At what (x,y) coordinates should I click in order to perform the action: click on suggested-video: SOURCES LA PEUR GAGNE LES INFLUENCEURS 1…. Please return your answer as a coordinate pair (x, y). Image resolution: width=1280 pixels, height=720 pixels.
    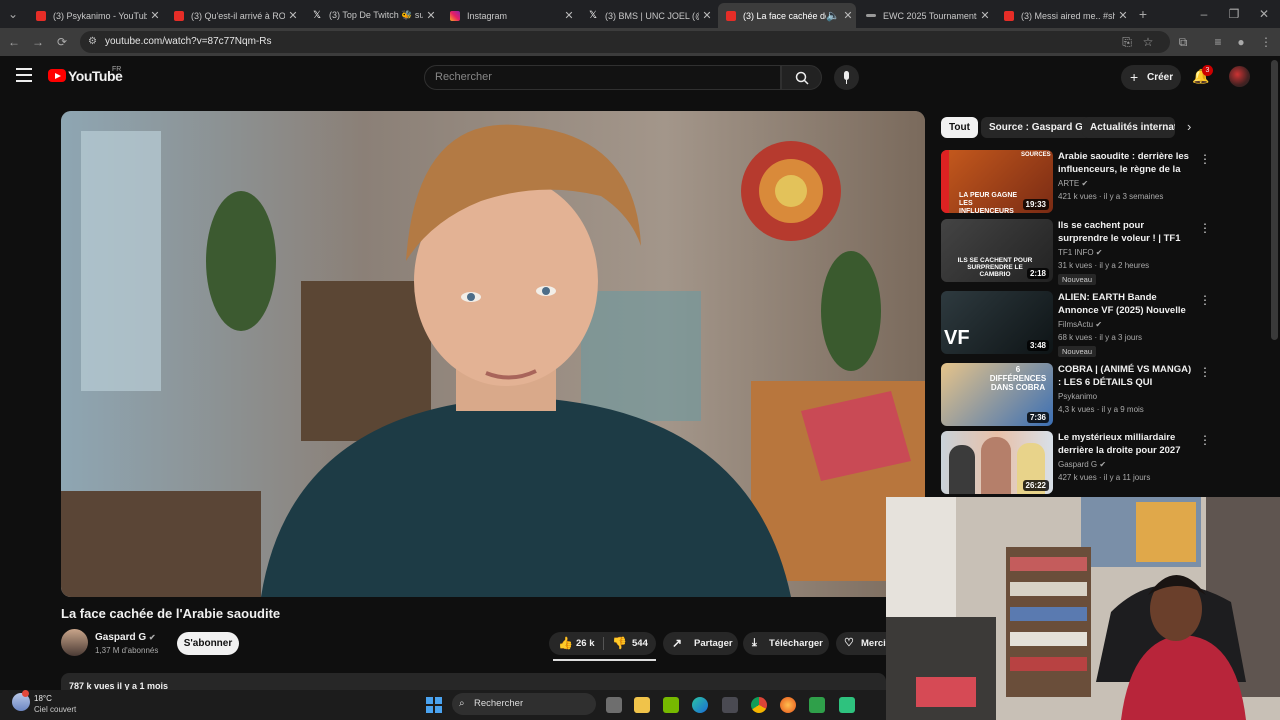
    Looking at the image, I should click on (1101, 182).